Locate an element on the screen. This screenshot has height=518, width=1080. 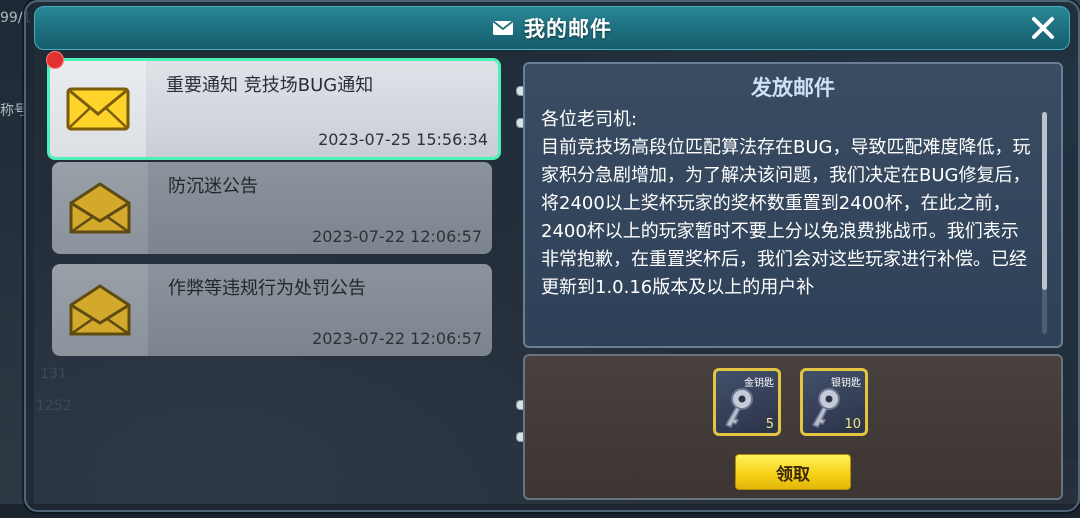
close-button is located at coordinates (1043, 28).